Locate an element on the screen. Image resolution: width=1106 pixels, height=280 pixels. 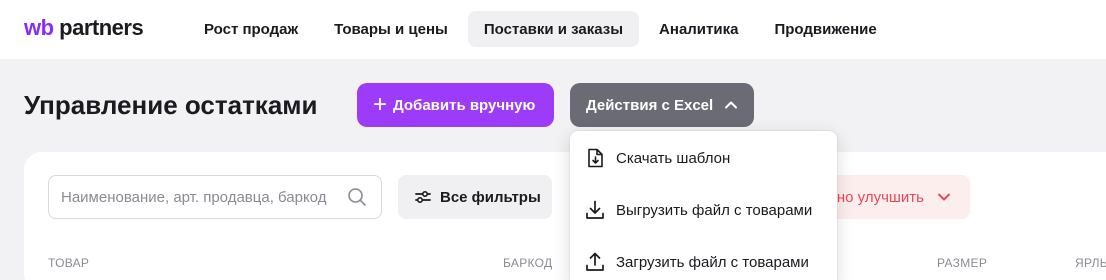
nav-item-sales-growth: Рост продаж is located at coordinates (251, 29).